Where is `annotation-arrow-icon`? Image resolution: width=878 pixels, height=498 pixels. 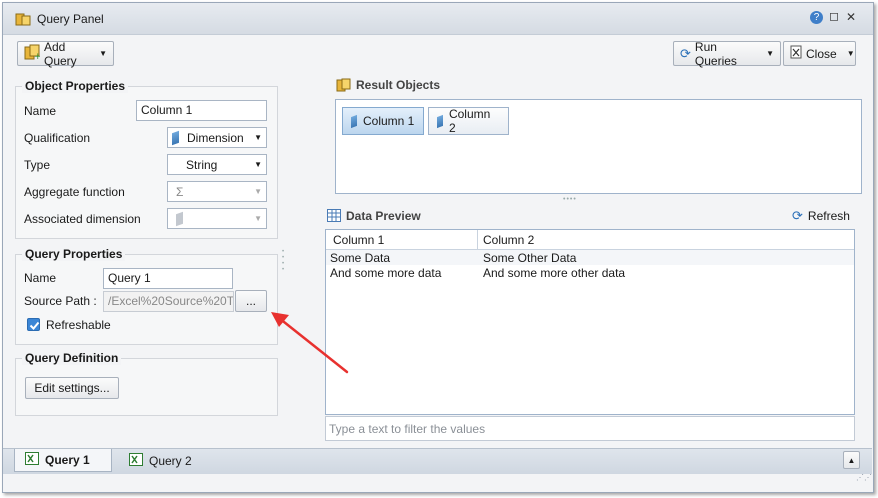
annotation-arrow-icon is located at coordinates (310, 343).